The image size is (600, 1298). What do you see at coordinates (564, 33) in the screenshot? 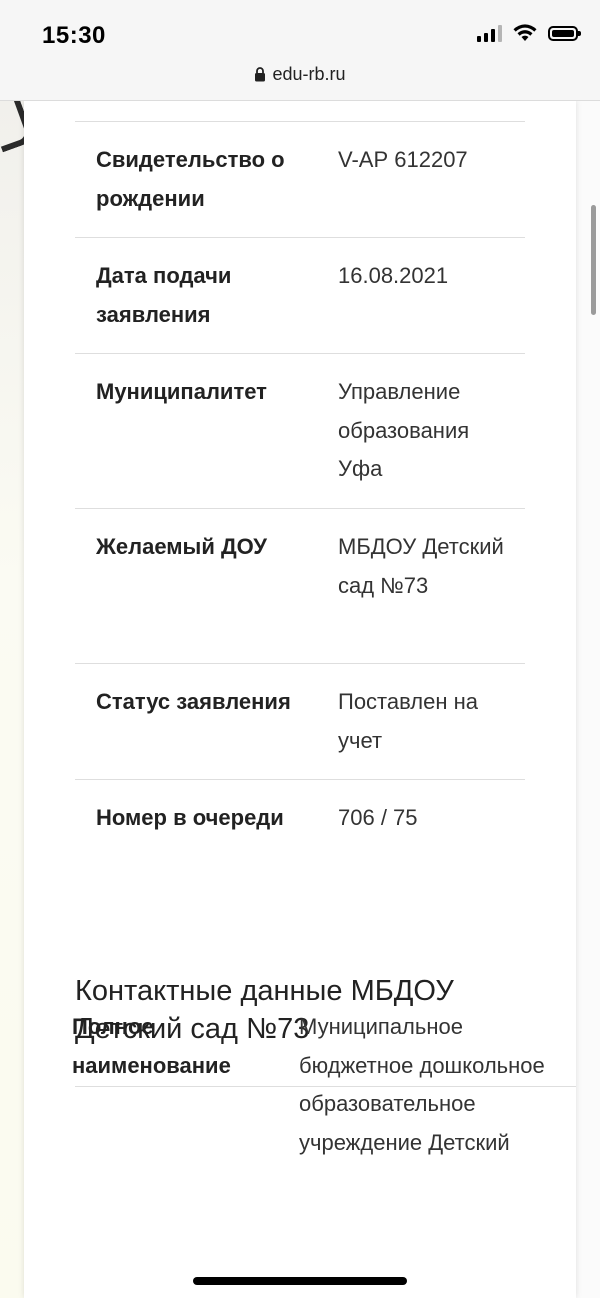
I see `battery-icon` at bounding box center [564, 33].